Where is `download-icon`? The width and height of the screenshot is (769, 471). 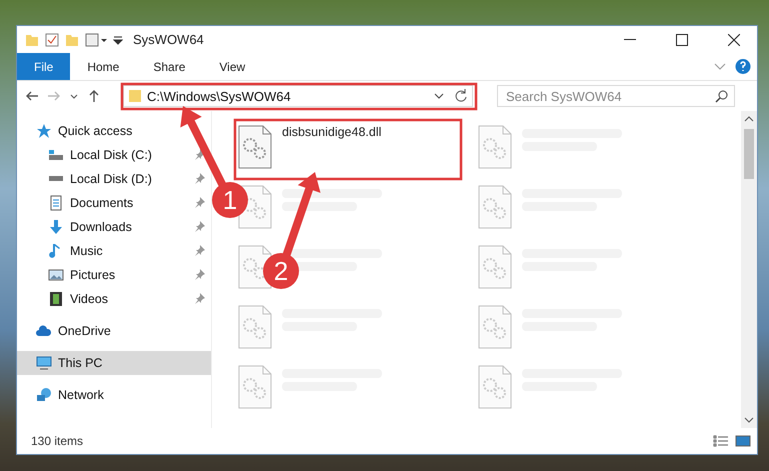
download-icon is located at coordinates (56, 227).